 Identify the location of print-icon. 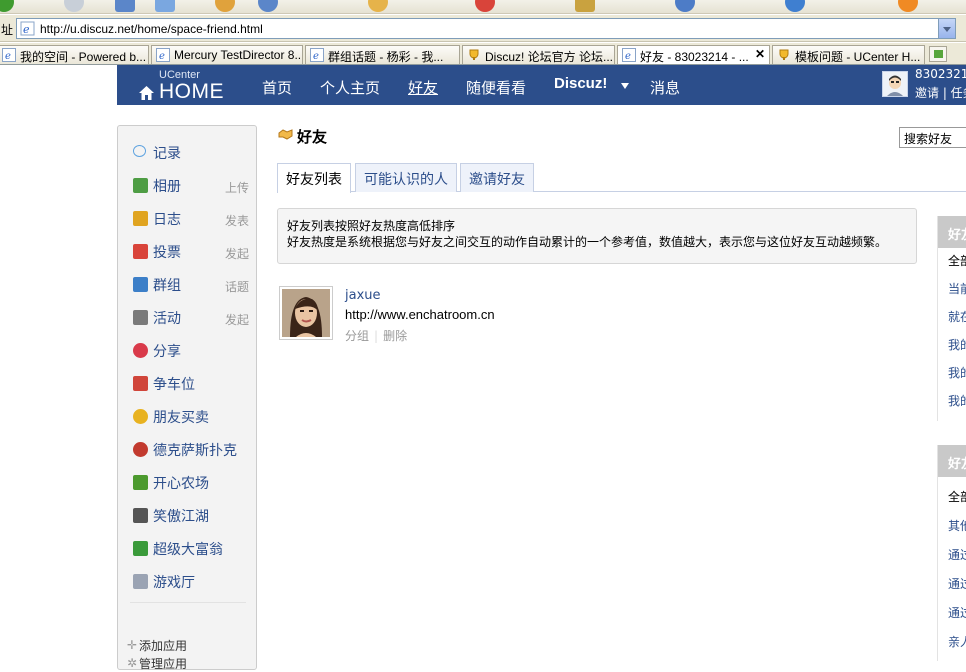
(795, 6).